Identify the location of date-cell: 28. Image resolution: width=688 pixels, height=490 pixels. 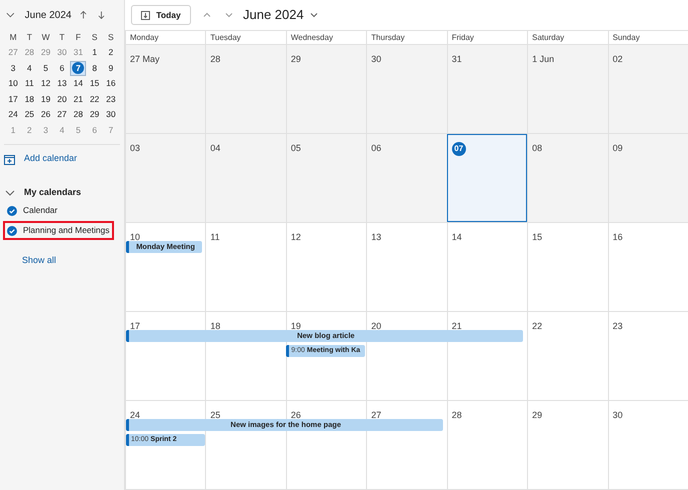
(79, 115).